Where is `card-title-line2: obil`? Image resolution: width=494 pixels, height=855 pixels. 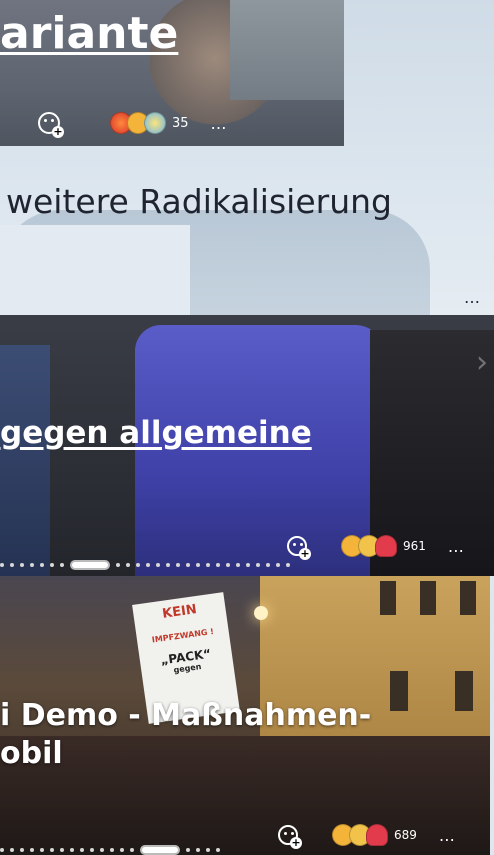
card-title-line2: obil is located at coordinates (31, 753).